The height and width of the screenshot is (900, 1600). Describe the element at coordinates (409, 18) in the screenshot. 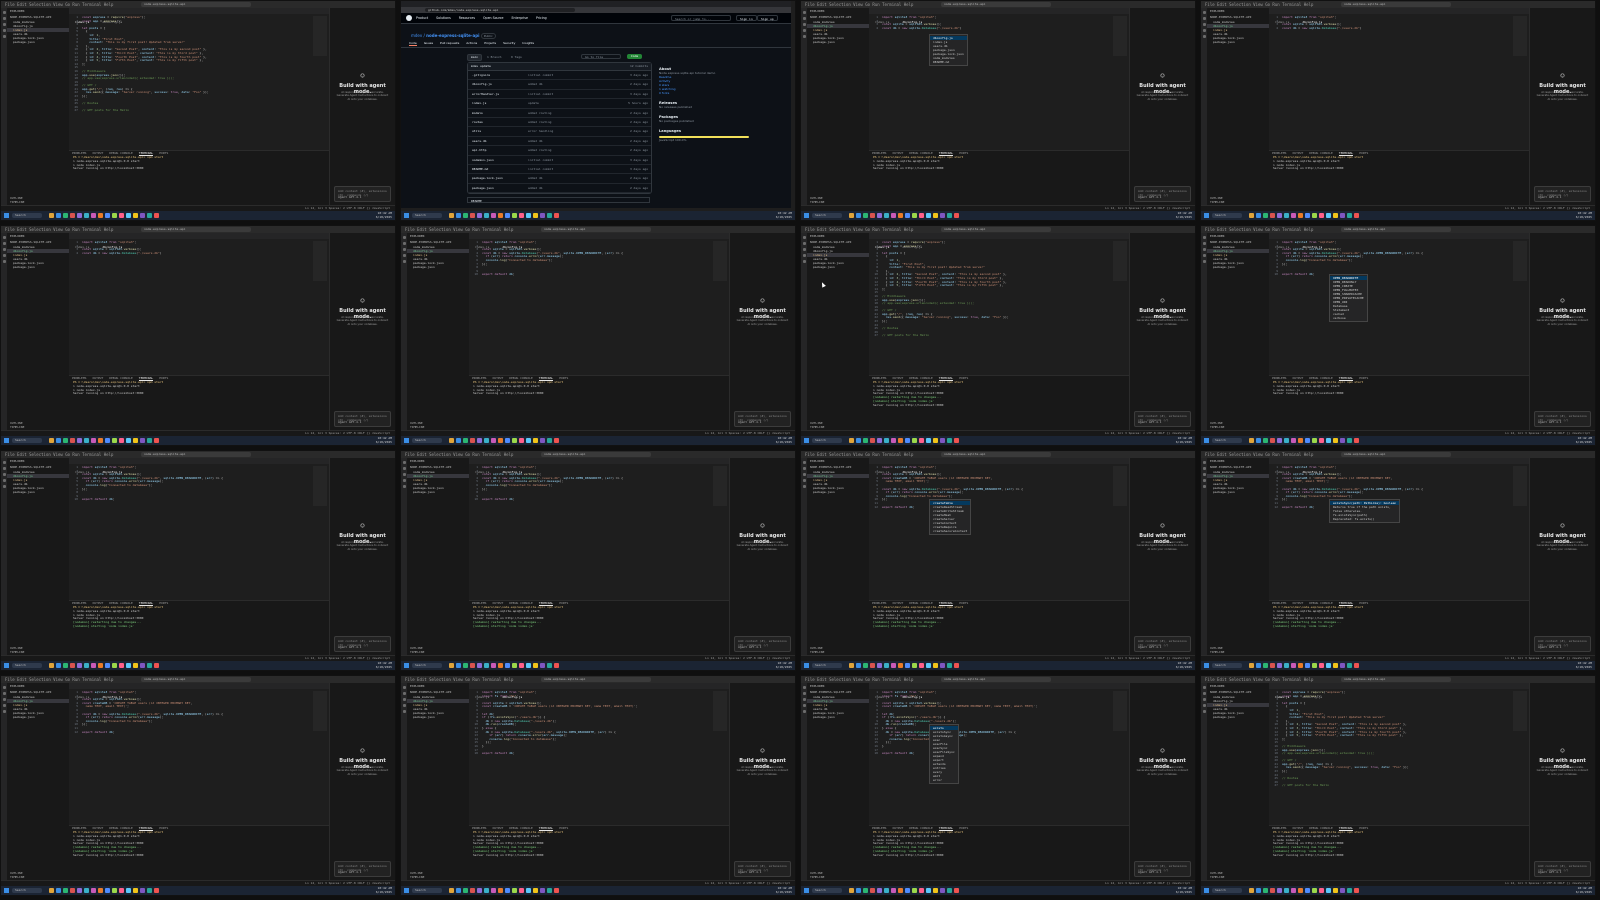

I see `github-logo-icon` at that location.